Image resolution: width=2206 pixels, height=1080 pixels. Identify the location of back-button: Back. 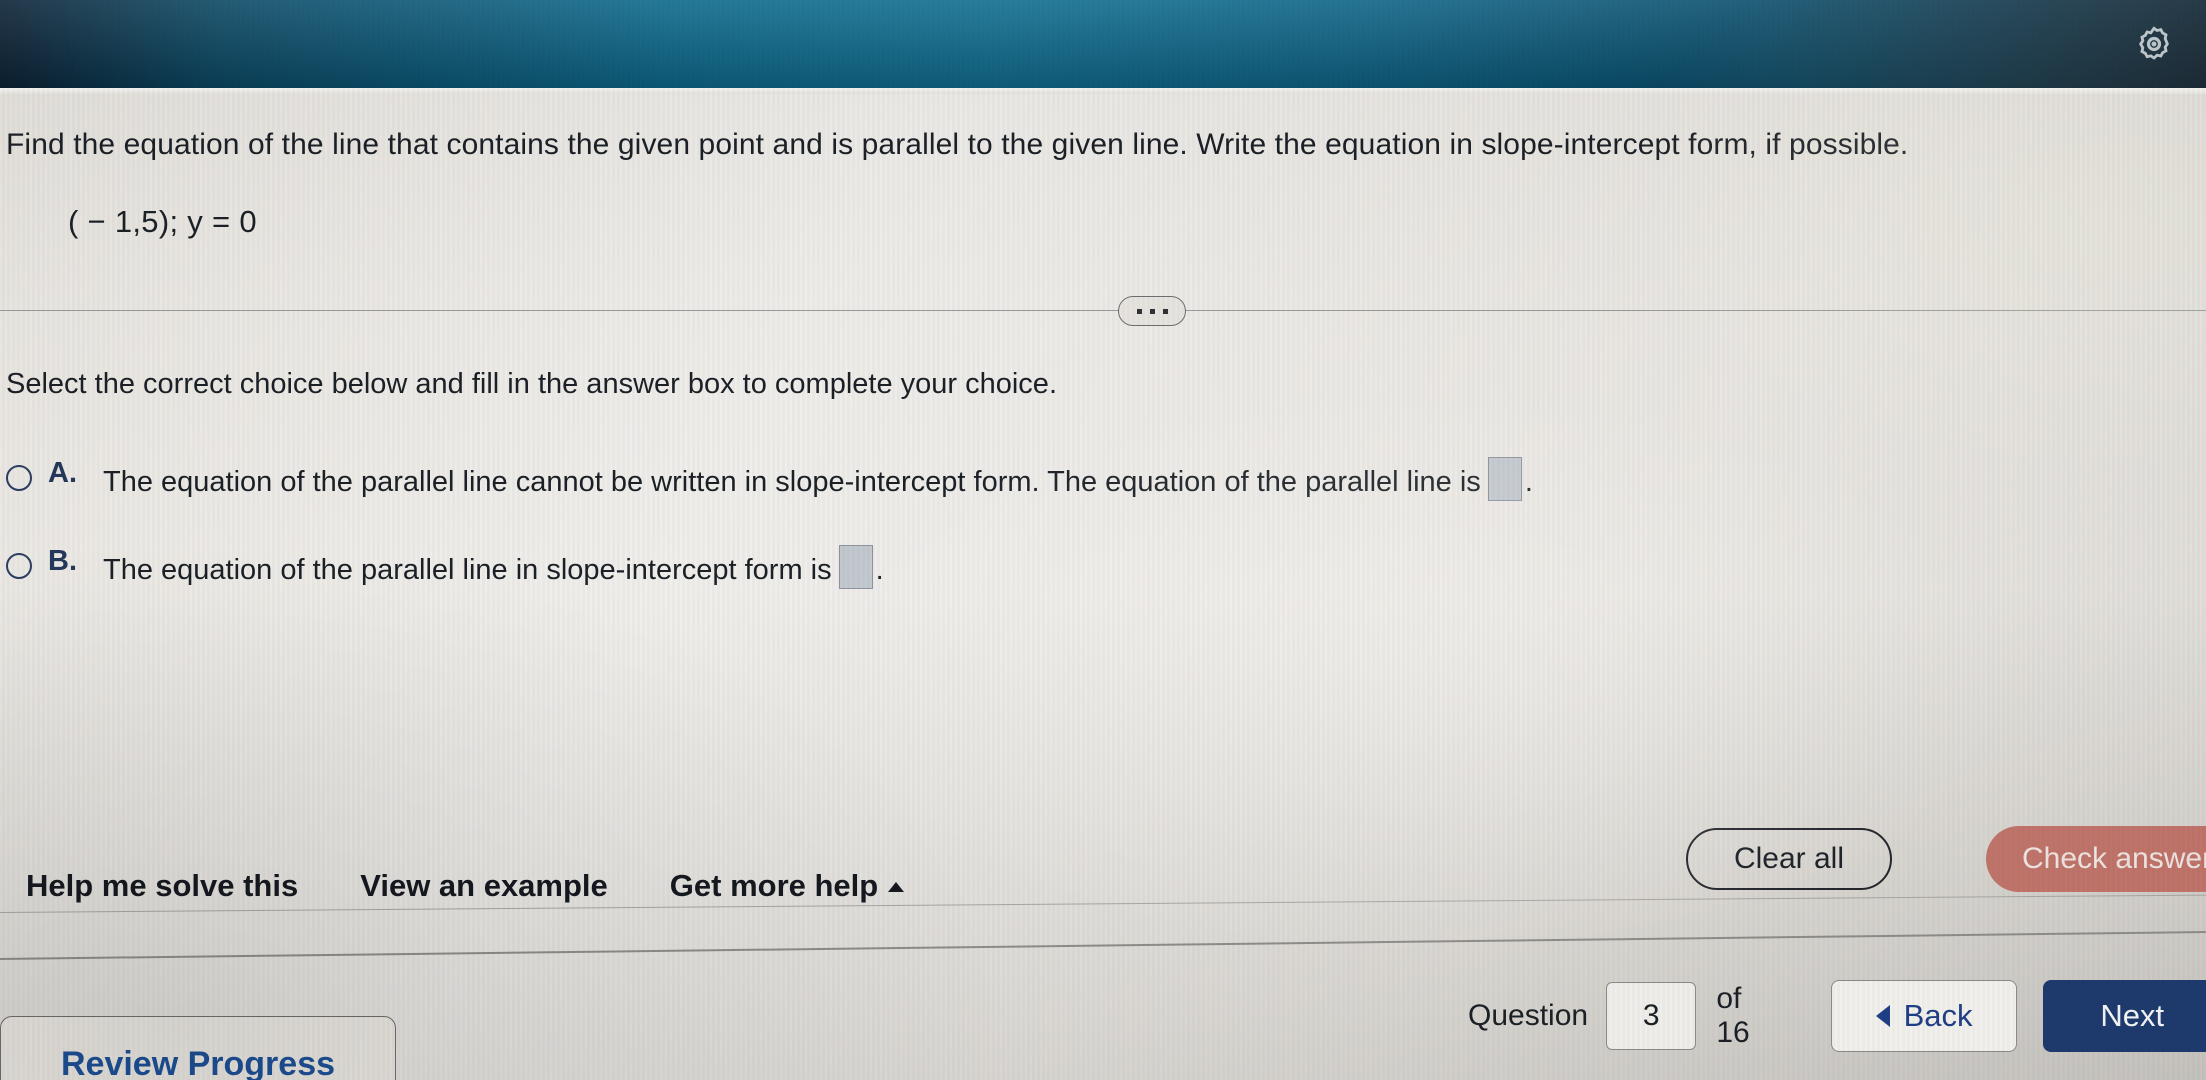
(1924, 1016).